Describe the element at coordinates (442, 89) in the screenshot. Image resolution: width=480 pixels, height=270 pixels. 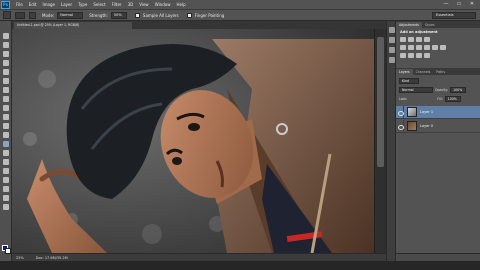
I see `opacity-label: Opacity:` at that location.